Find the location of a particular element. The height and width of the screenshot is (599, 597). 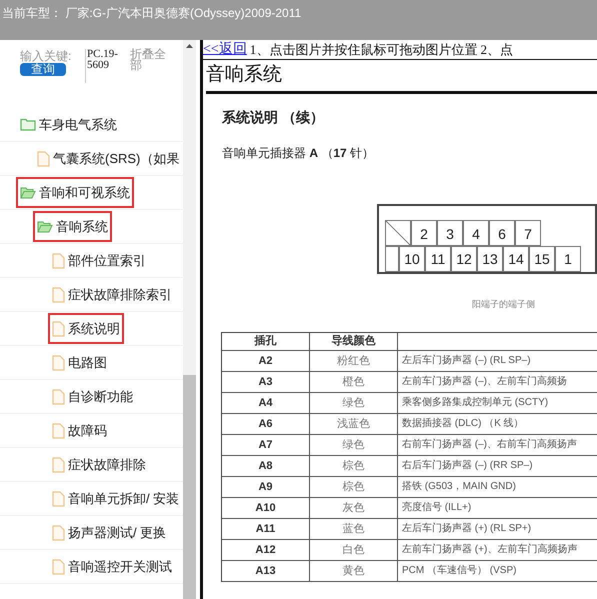

tree-item: 部件位置索引 is located at coordinates (99, 260).